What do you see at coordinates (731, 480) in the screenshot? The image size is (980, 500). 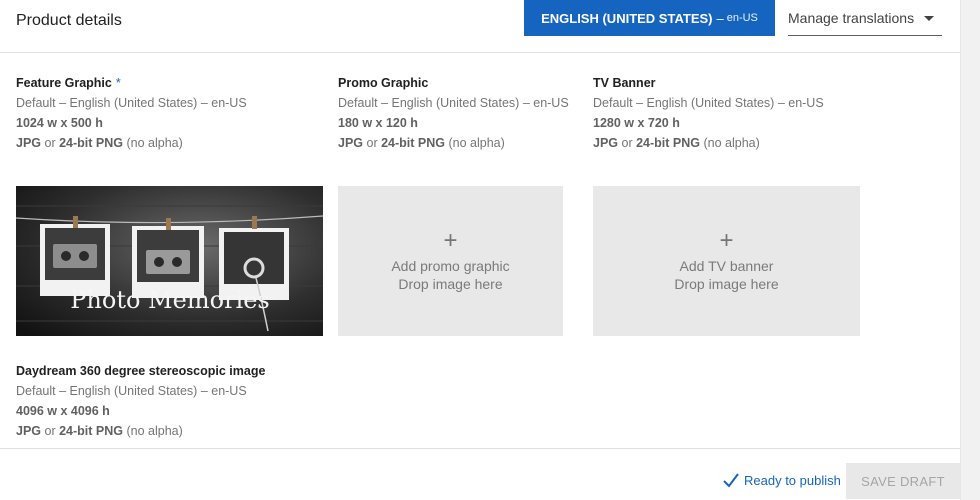 I see `checkmark-icon` at bounding box center [731, 480].